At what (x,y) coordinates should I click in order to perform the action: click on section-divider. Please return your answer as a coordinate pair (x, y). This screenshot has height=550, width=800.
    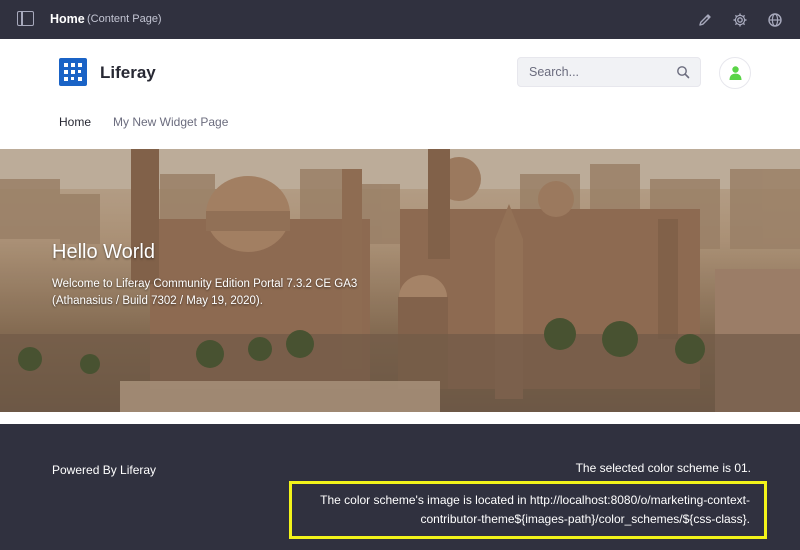
    Looking at the image, I should click on (400, 418).